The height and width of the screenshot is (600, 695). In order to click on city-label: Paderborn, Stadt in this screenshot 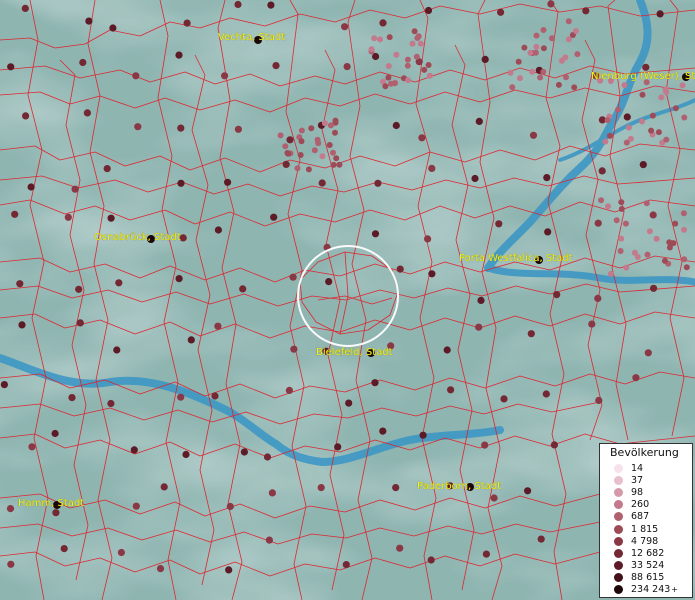, I will do `click(459, 486)`.